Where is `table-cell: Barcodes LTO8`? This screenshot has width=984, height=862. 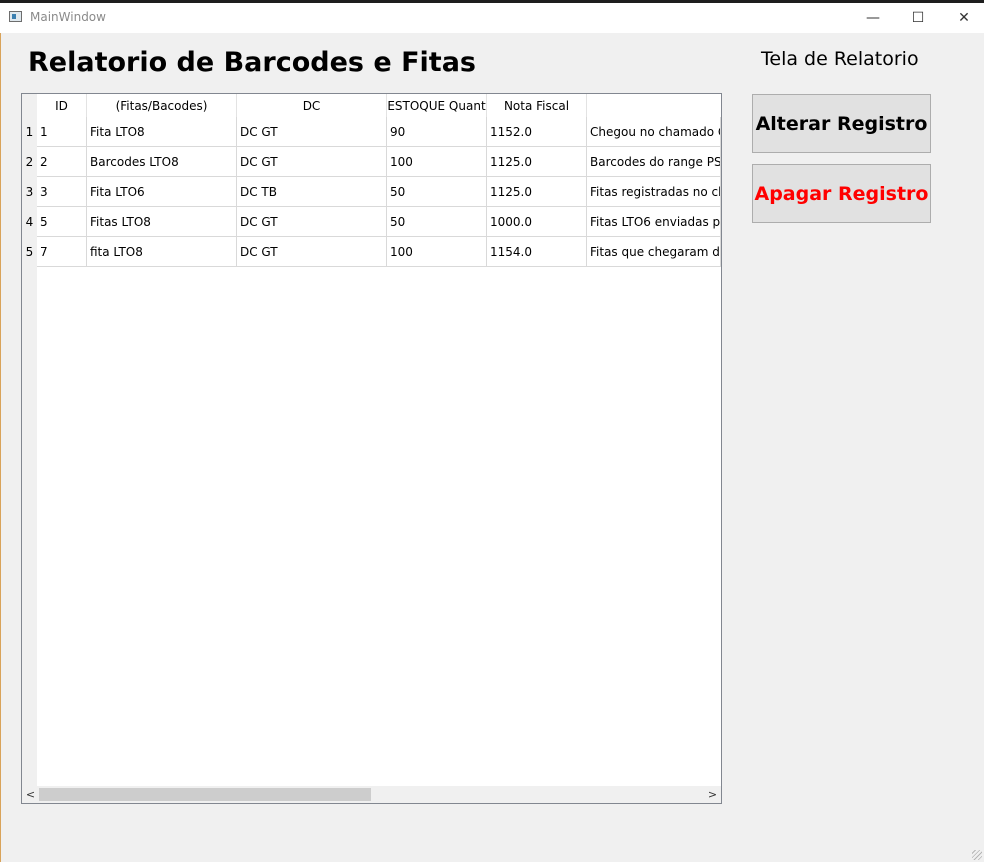
table-cell: Barcodes LTO8 is located at coordinates (162, 162).